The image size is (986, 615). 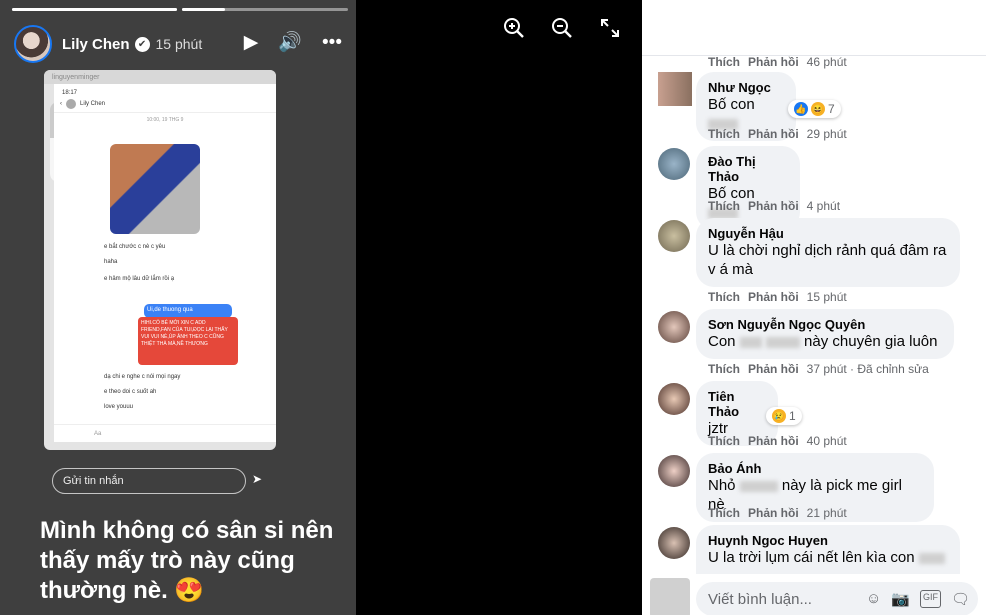 I want to click on commenter-name: Bảo Ánh, so click(x=815, y=468).